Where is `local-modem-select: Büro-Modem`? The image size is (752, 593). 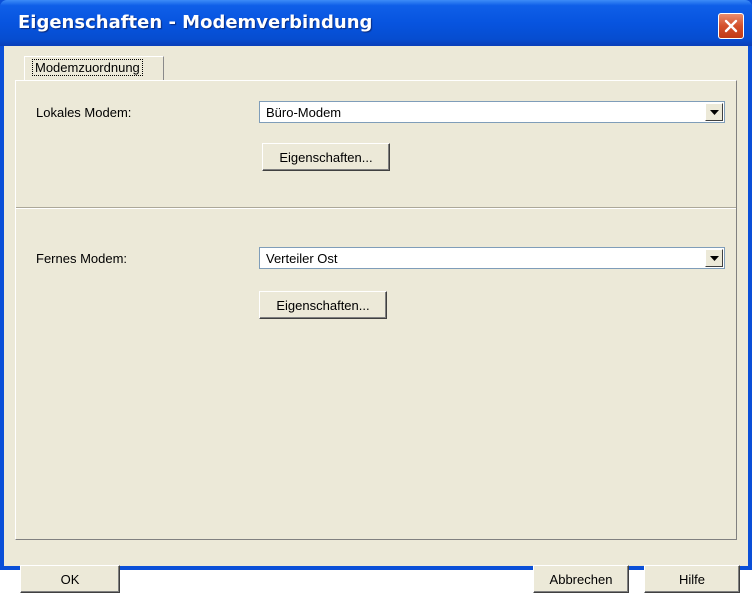 local-modem-select: Büro-Modem is located at coordinates (492, 112).